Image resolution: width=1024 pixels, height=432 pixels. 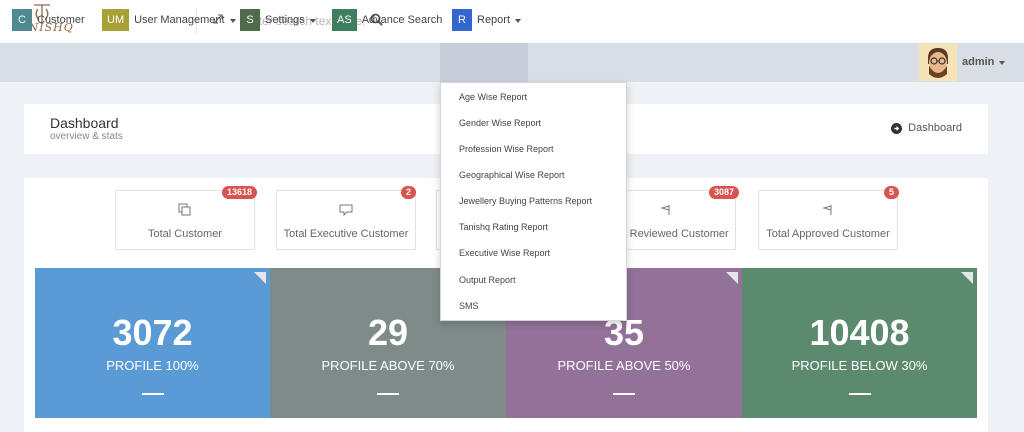 I want to click on user-menu: admin, so click(x=984, y=62).